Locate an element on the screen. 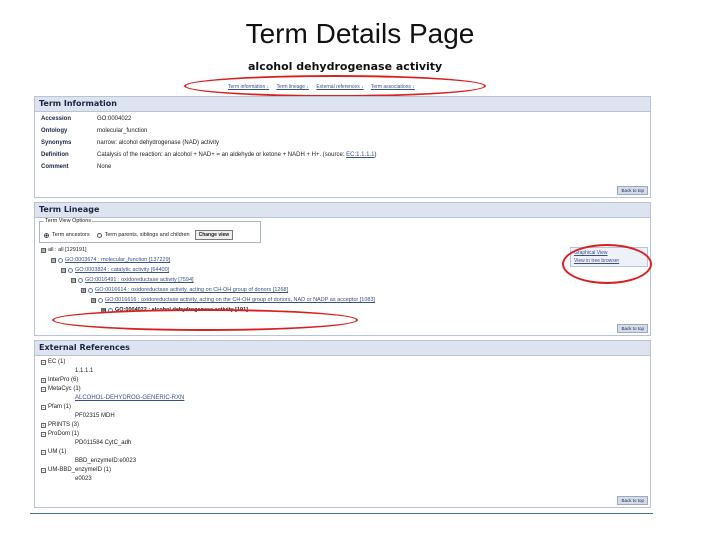 The width and height of the screenshot is (720, 540). xref-db-label: UM-BBD_enzymeID (1) is located at coordinates (80, 470).